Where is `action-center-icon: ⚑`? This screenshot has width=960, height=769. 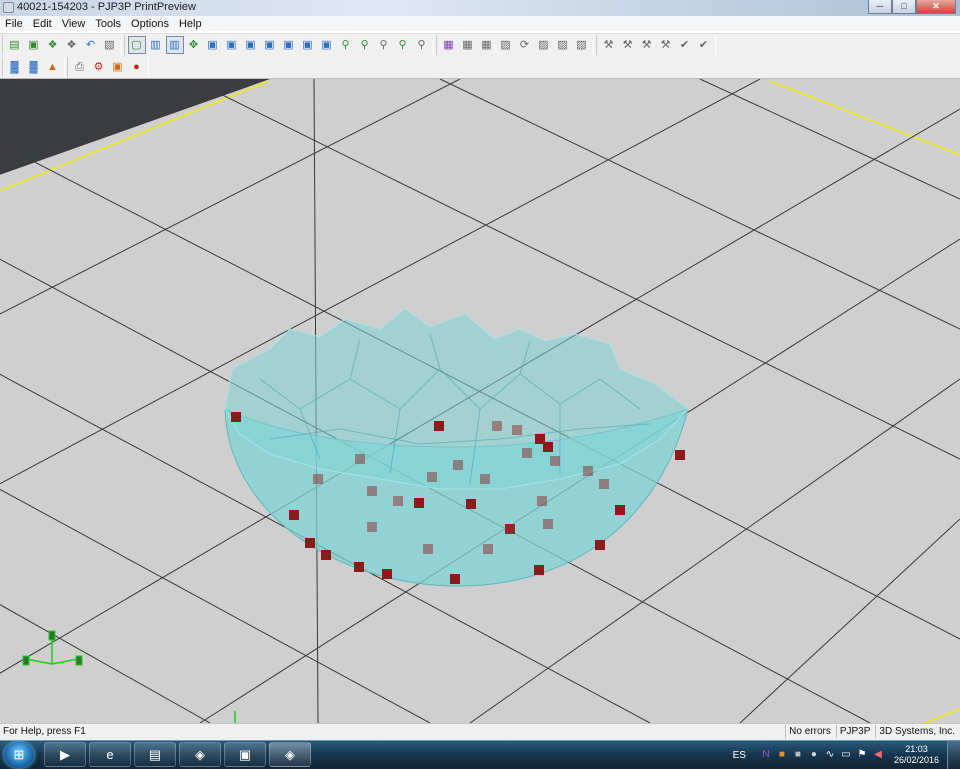 action-center-icon: ⚑ is located at coordinates (862, 755).